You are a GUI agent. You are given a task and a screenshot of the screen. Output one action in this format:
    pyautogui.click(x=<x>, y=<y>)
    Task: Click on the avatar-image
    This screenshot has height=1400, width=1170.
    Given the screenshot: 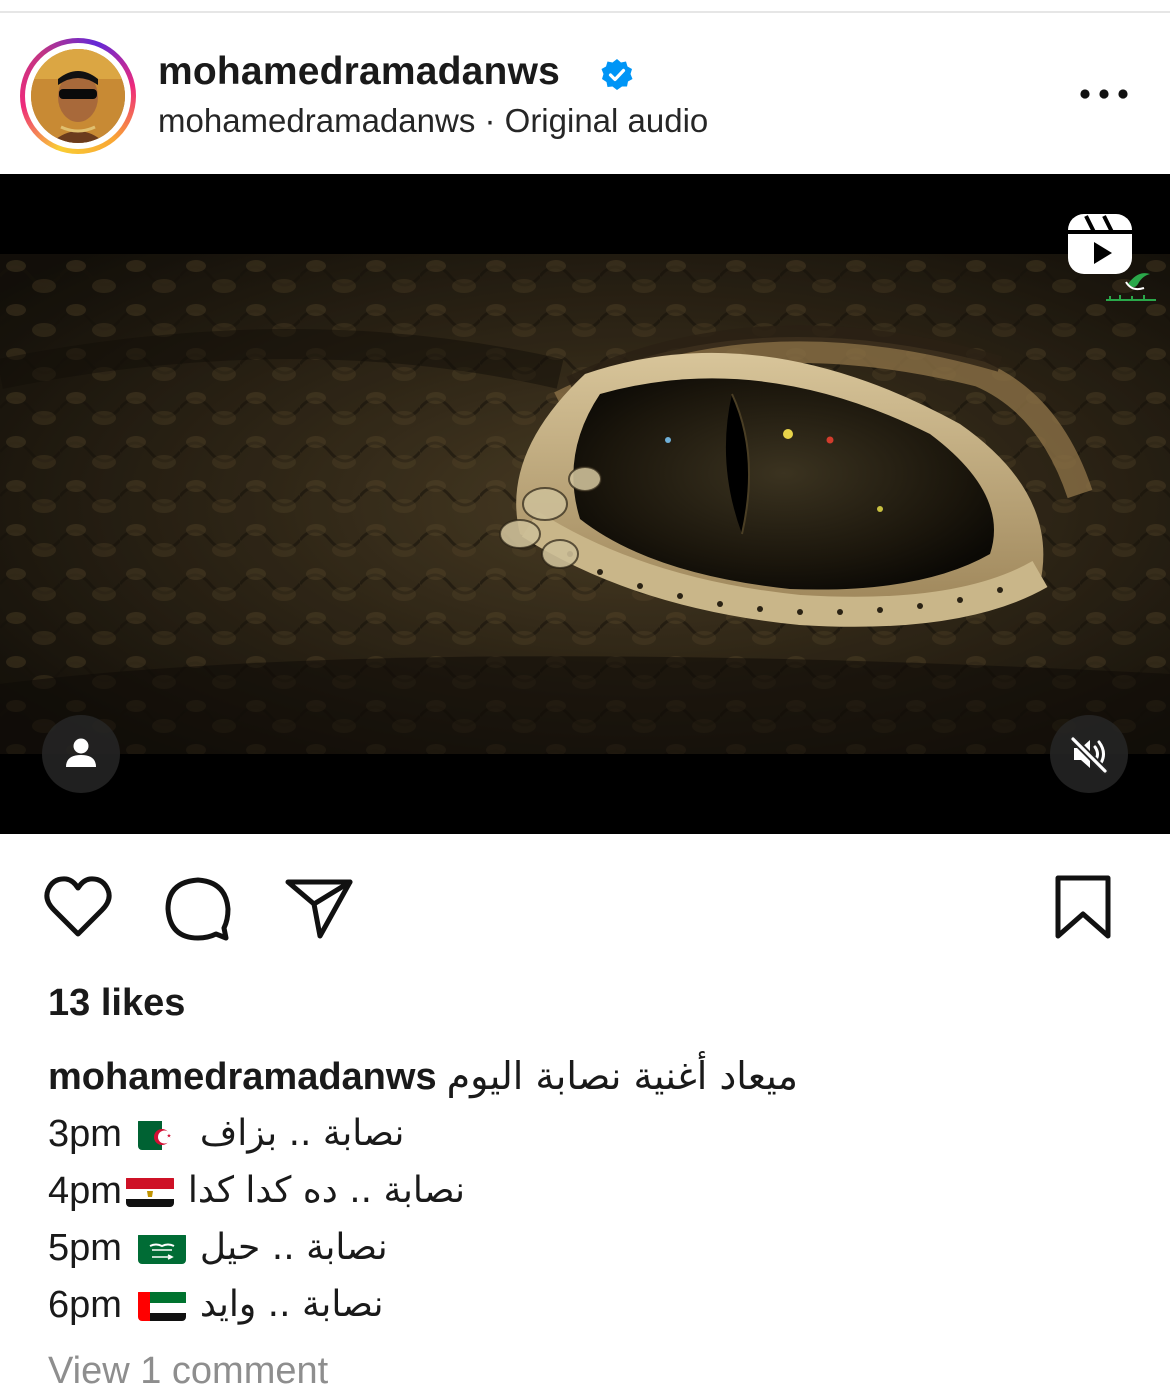 What is the action you would take?
    pyautogui.click(x=78, y=96)
    